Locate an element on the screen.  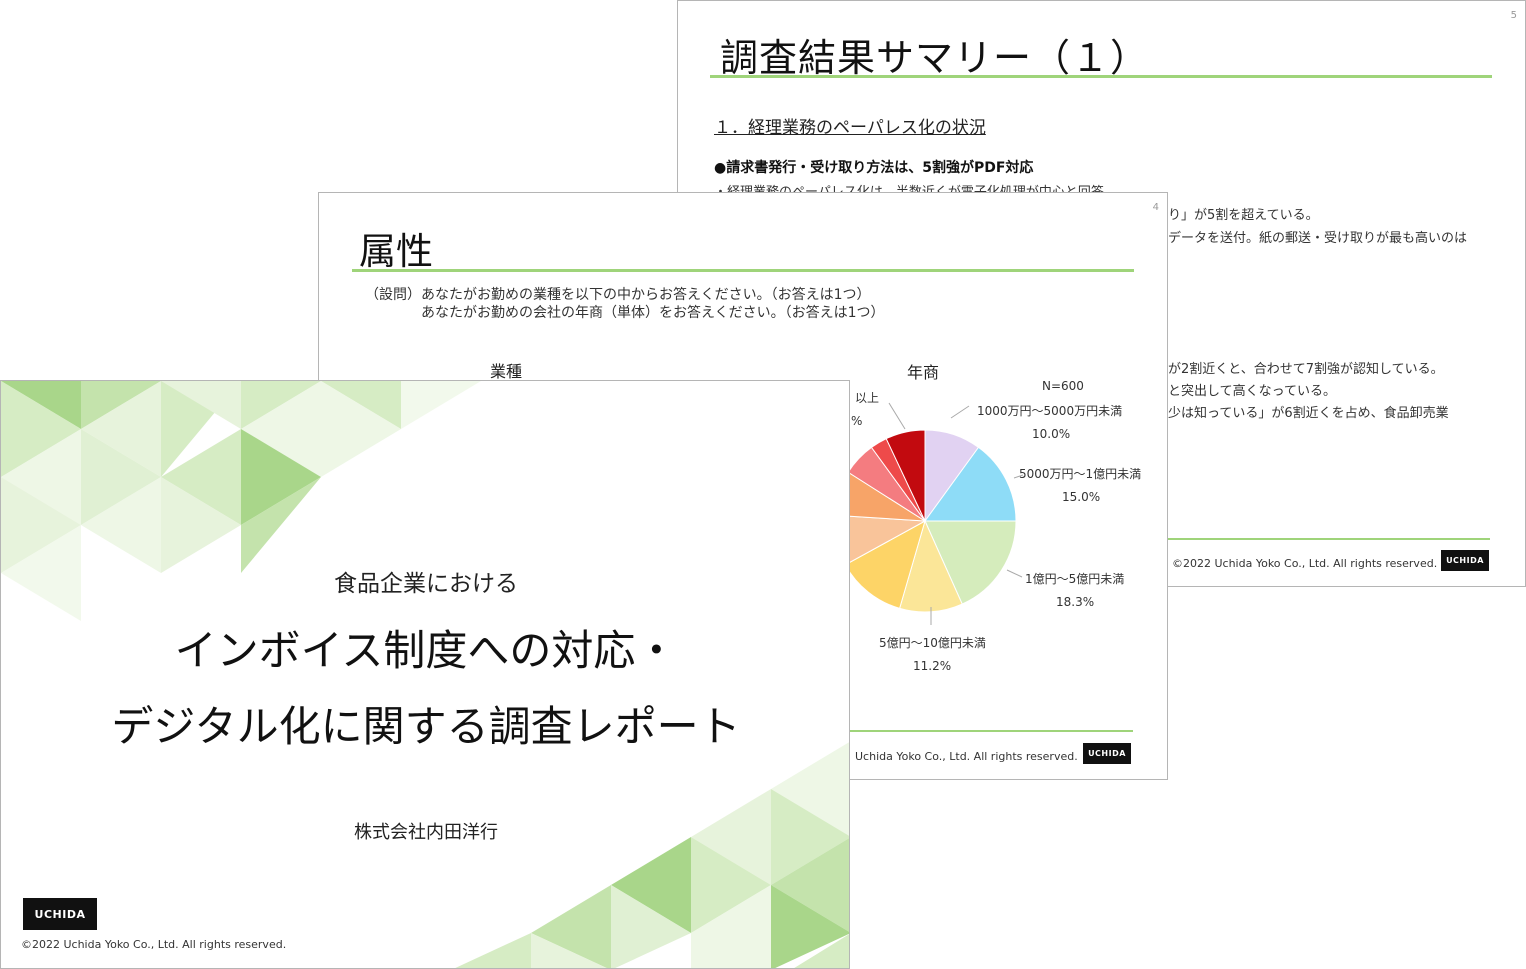
pie-label: 1億円～5億円未満 is located at coordinates (1075, 579).